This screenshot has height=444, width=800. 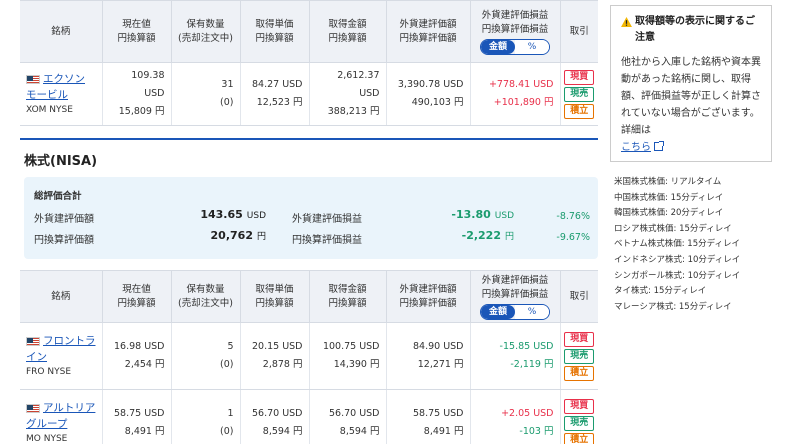 I want to click on qty-cell: 5 (0), so click(x=205, y=356).